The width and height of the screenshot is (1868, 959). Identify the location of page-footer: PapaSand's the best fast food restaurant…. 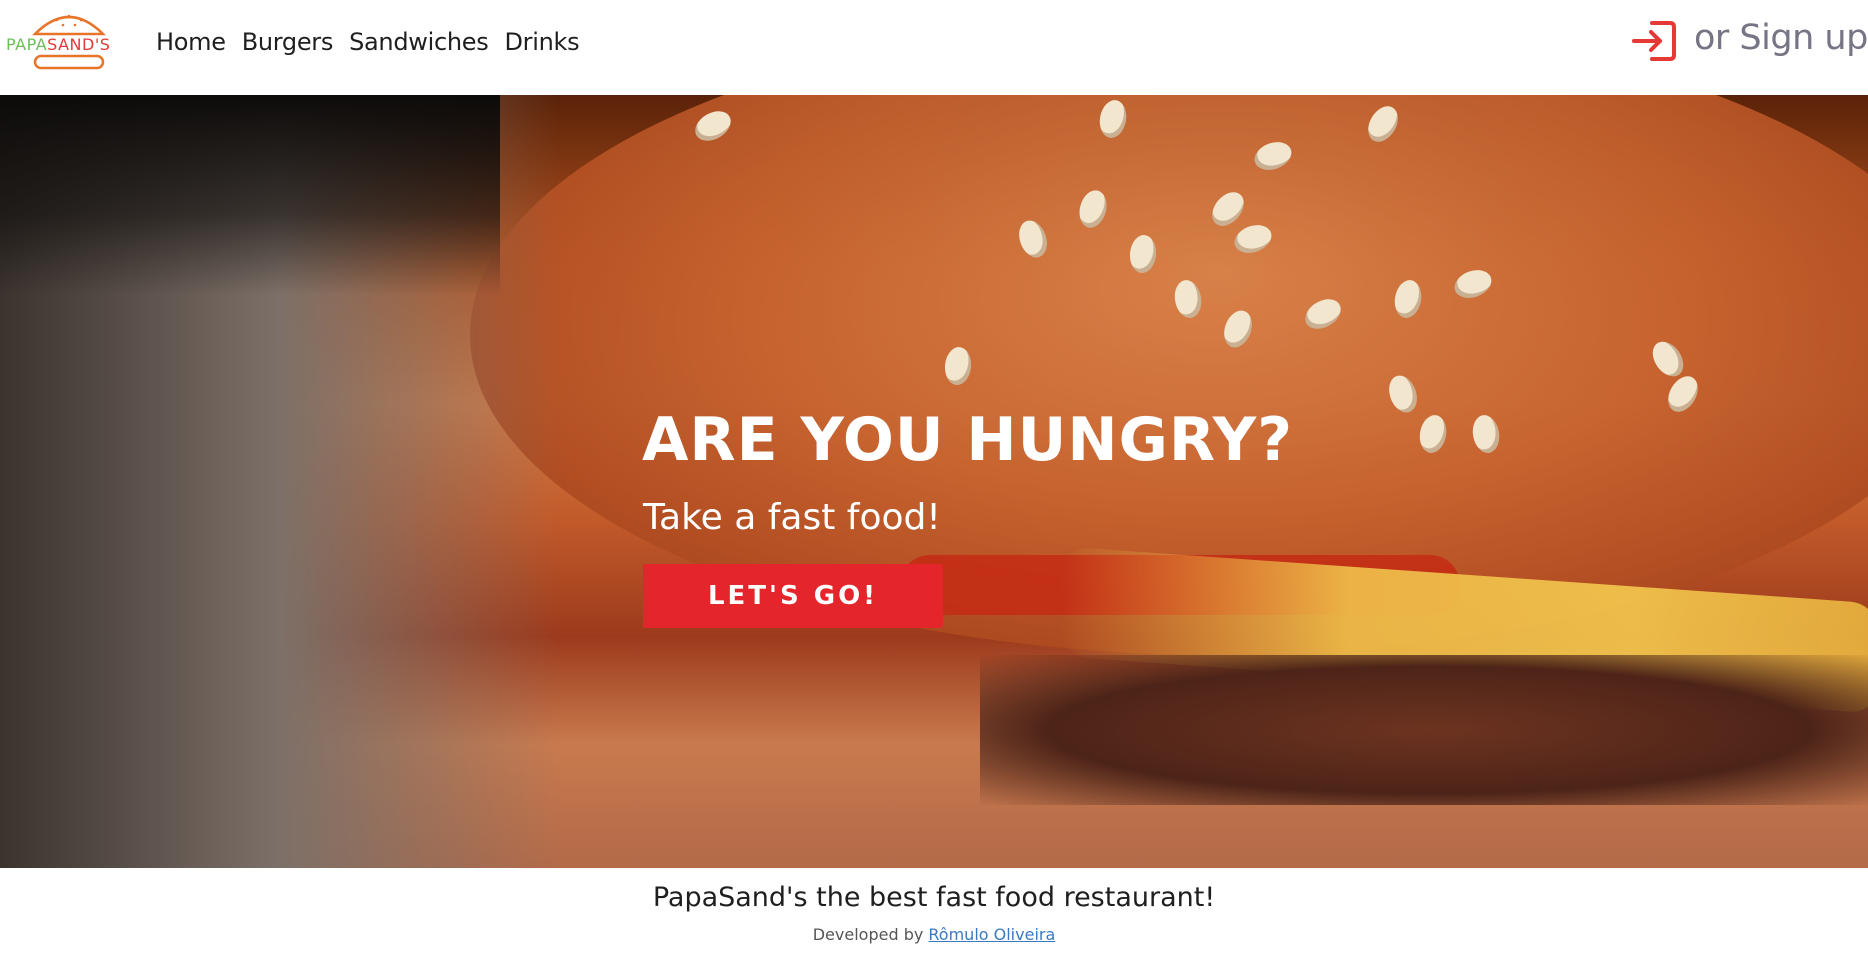
(934, 913).